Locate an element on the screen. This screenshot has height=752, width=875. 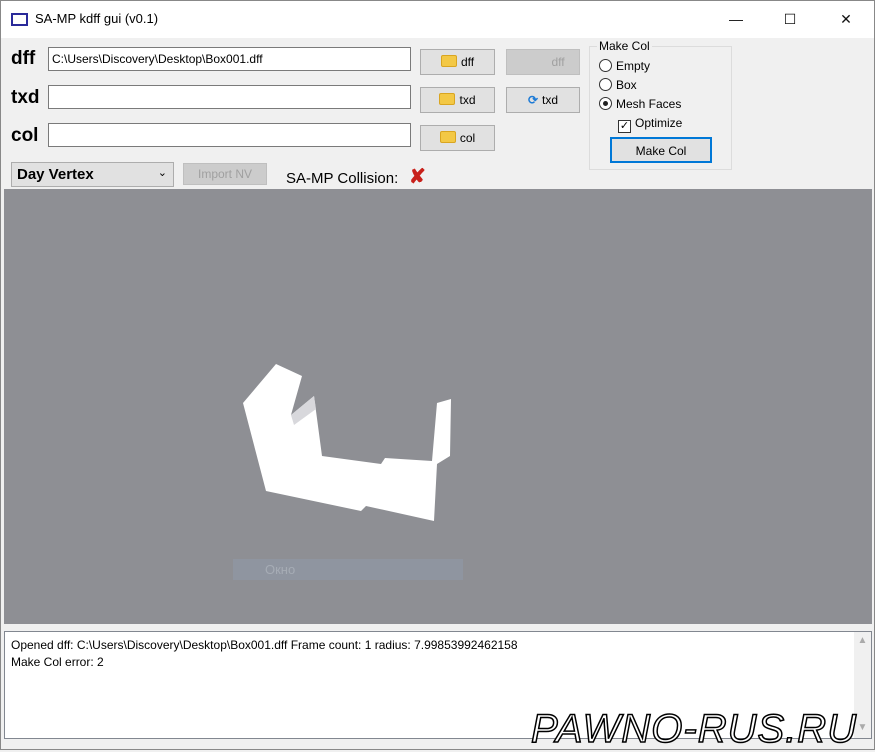
dff-action-label: dff is located at coordinates (558, 62).